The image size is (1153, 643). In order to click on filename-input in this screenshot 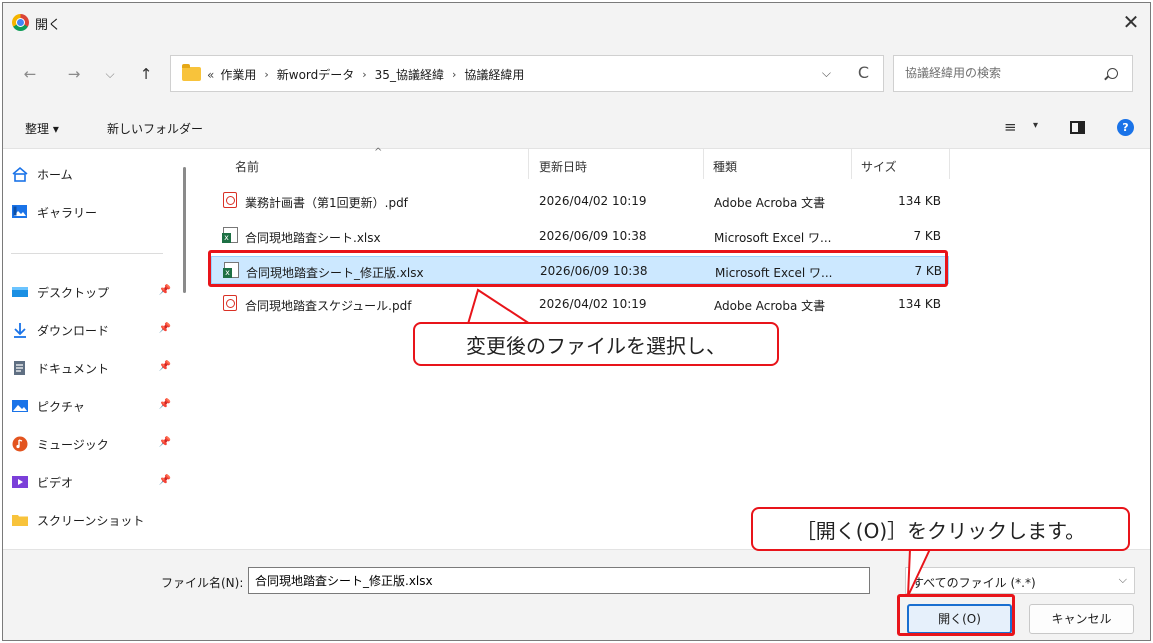, I will do `click(559, 580)`.